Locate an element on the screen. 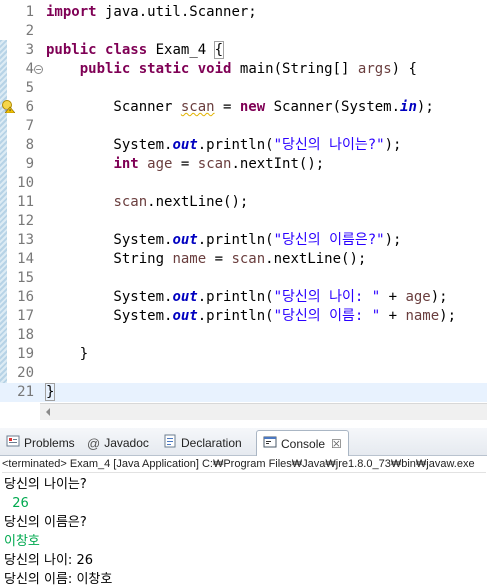 The width and height of the screenshot is (487, 588). tab-label: Console is located at coordinates (303, 444).